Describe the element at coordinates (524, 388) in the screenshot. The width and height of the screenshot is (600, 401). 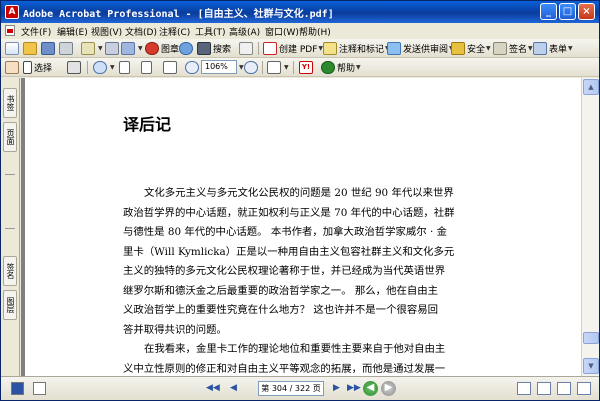
I see `single-page-layout-icon` at that location.